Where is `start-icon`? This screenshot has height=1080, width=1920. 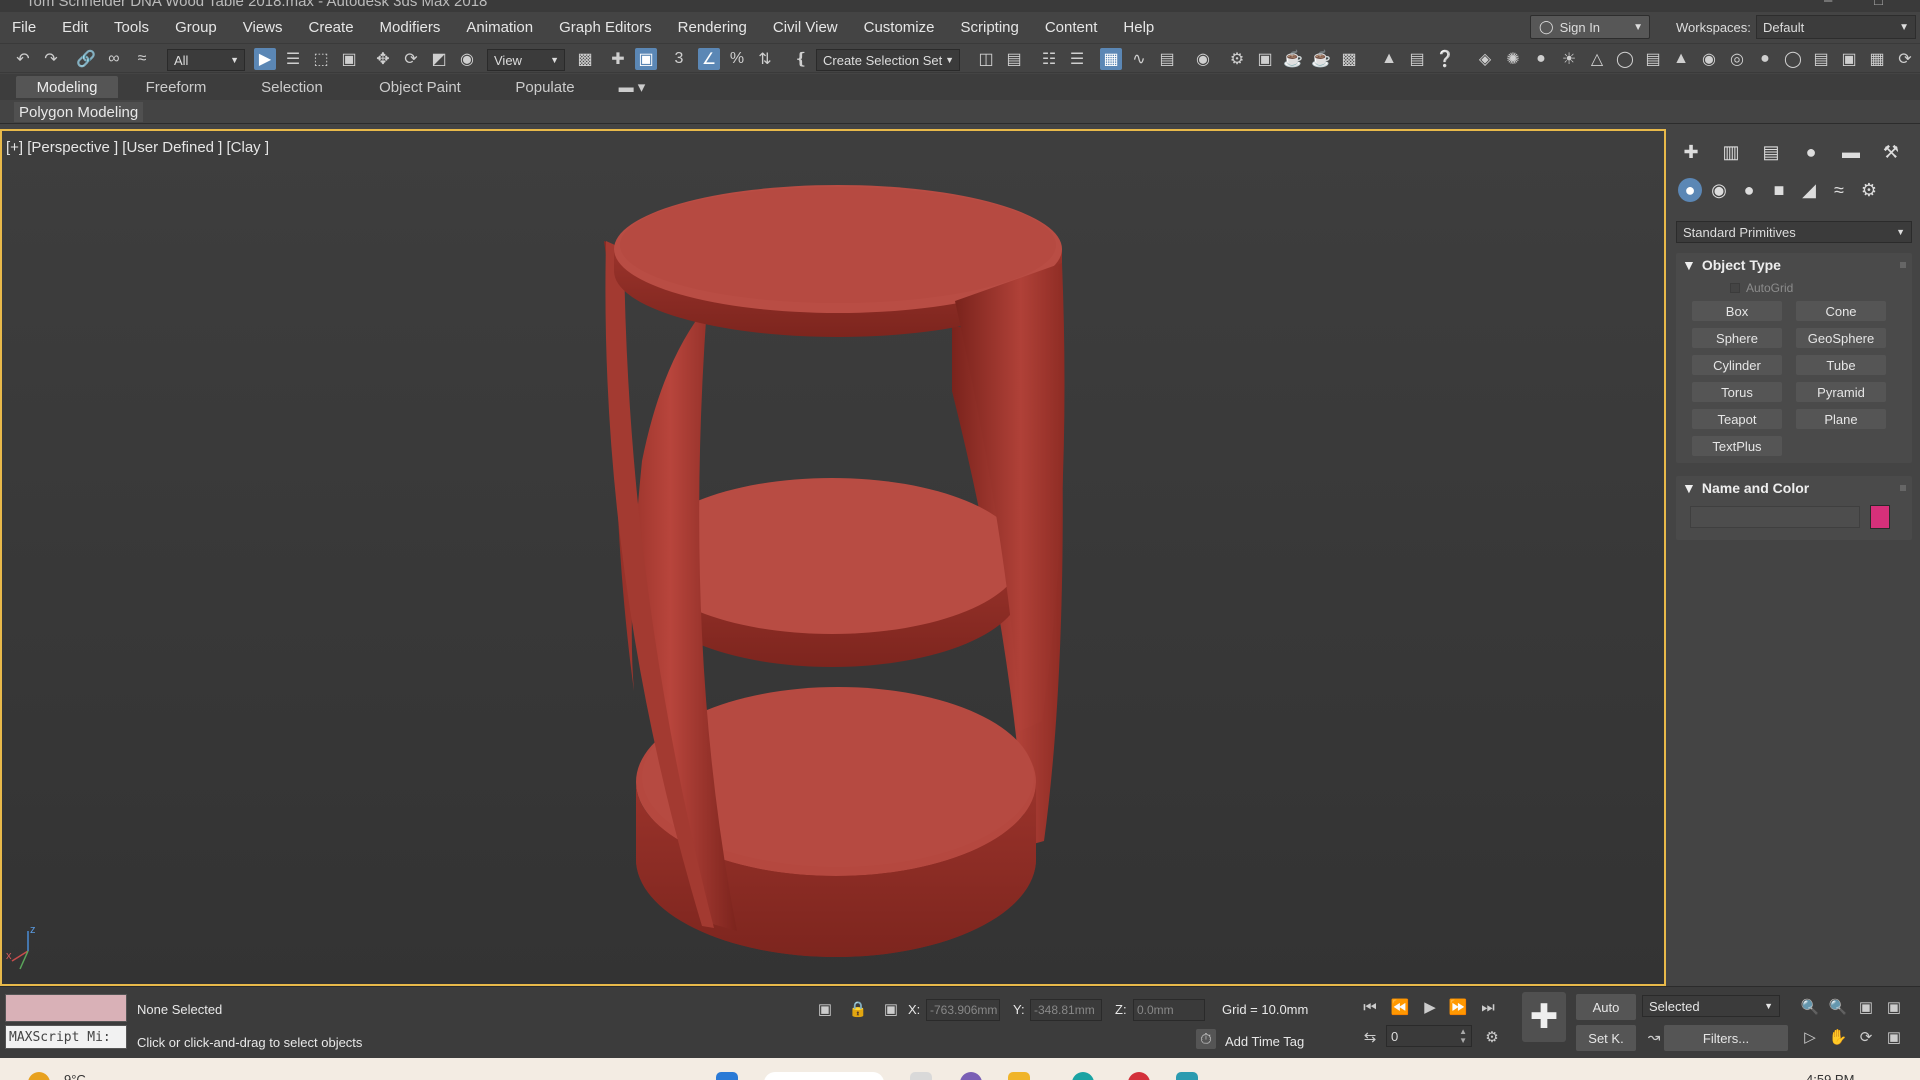 start-icon is located at coordinates (727, 1076).